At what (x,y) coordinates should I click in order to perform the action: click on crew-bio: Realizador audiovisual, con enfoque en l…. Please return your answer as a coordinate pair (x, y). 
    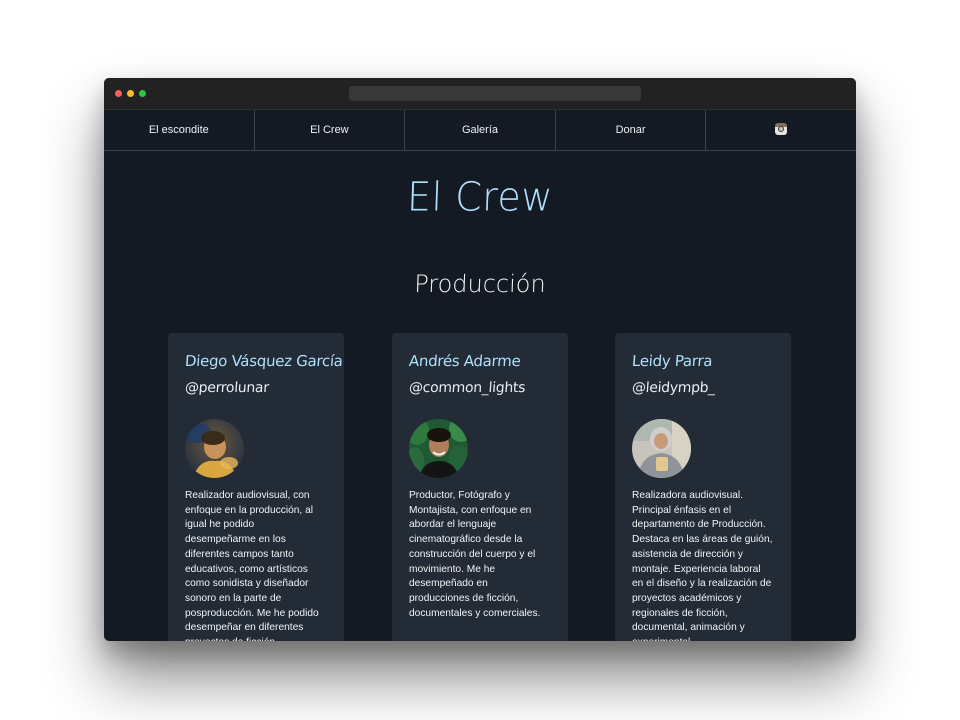
    Looking at the image, I should click on (252, 565).